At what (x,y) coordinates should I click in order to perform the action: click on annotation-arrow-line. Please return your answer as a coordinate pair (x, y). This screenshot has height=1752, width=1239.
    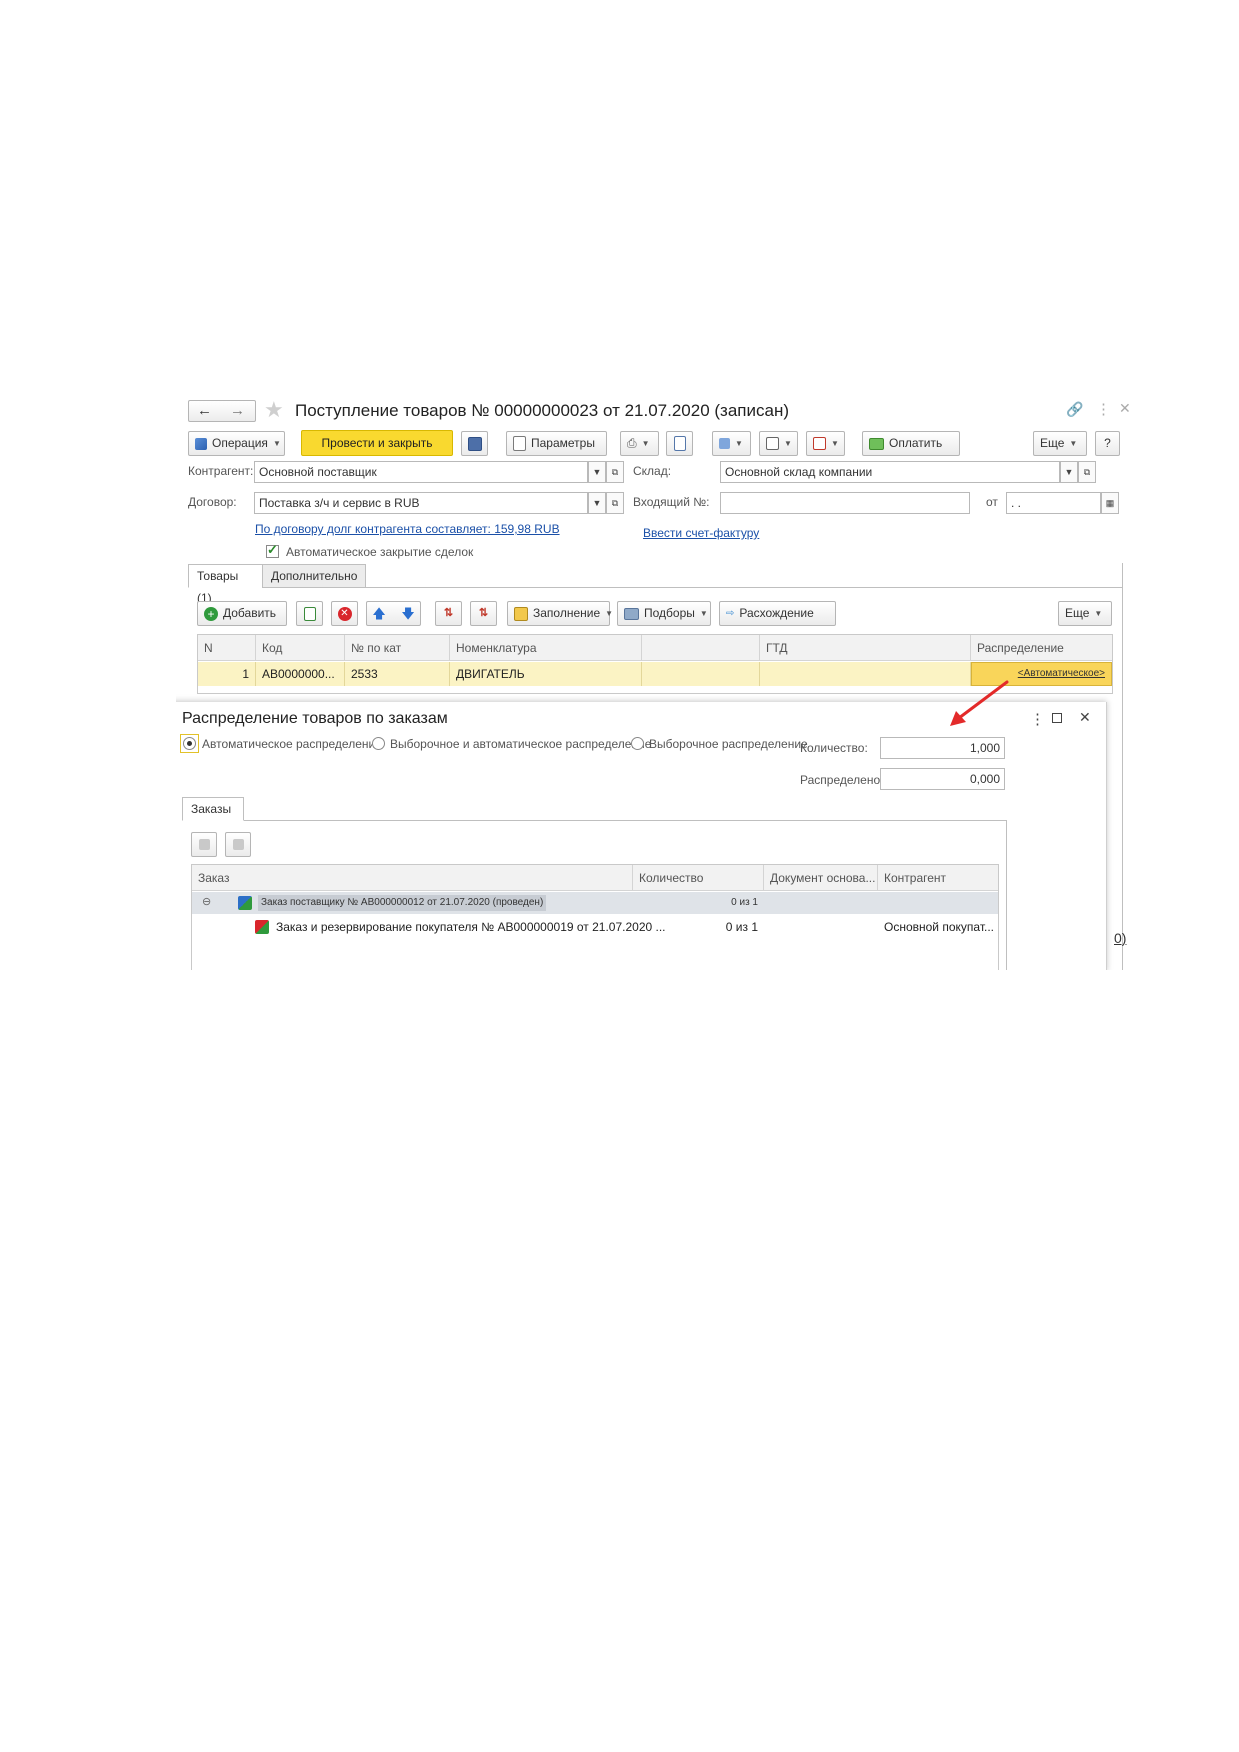
    Looking at the image, I should click on (983, 700).